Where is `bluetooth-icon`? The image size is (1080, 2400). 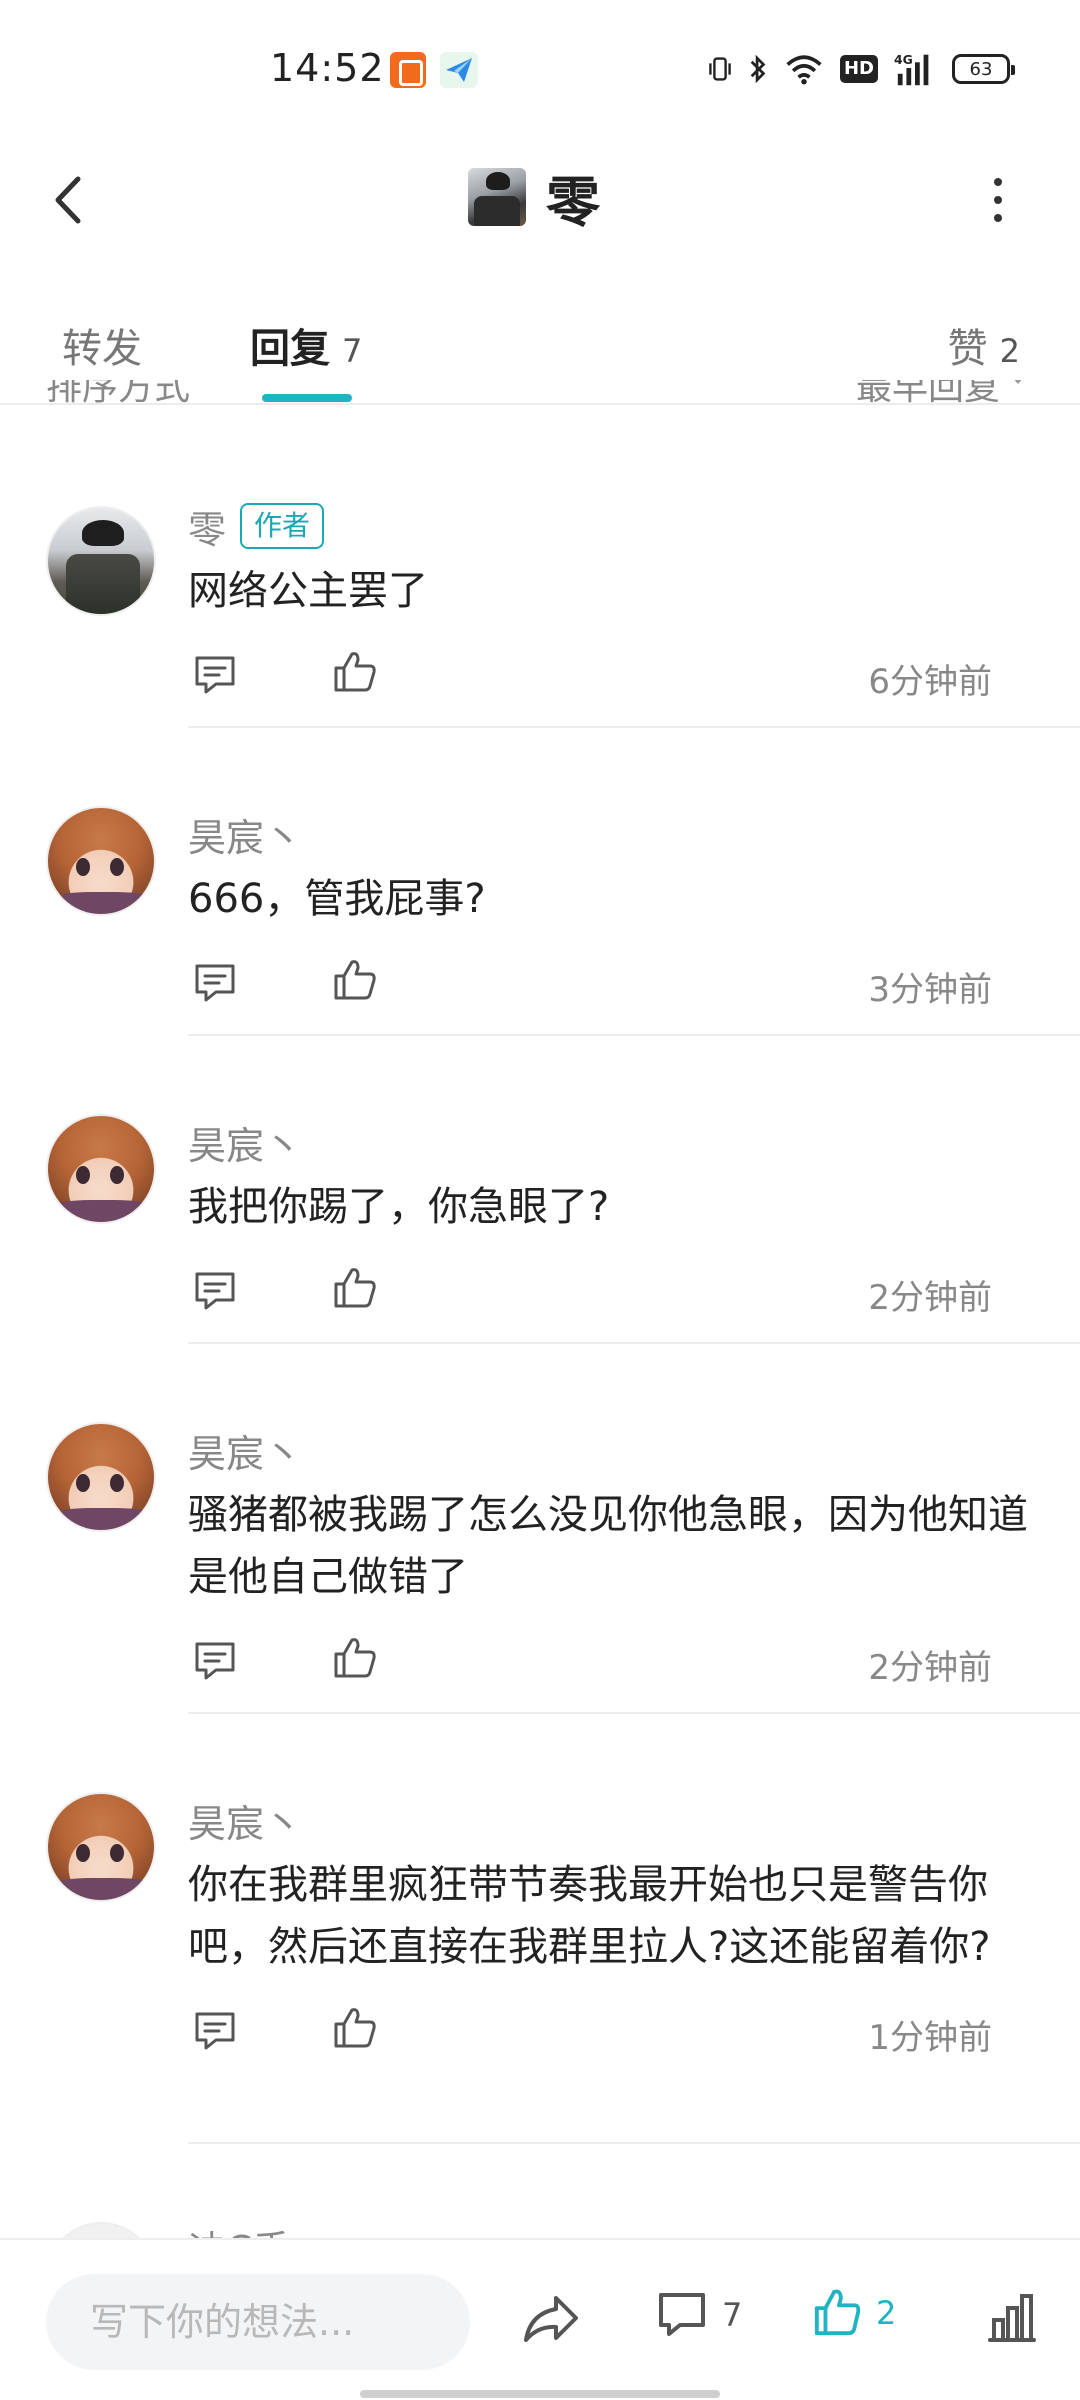 bluetooth-icon is located at coordinates (758, 69).